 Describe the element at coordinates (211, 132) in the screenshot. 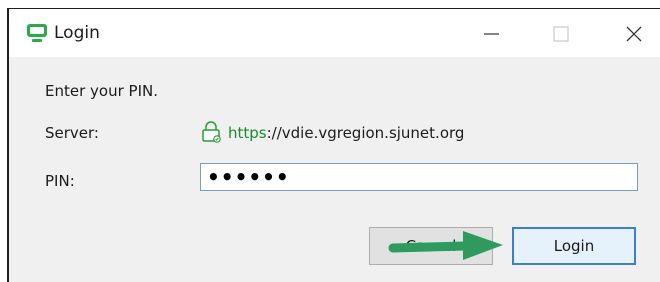

I see `lock-icon` at that location.